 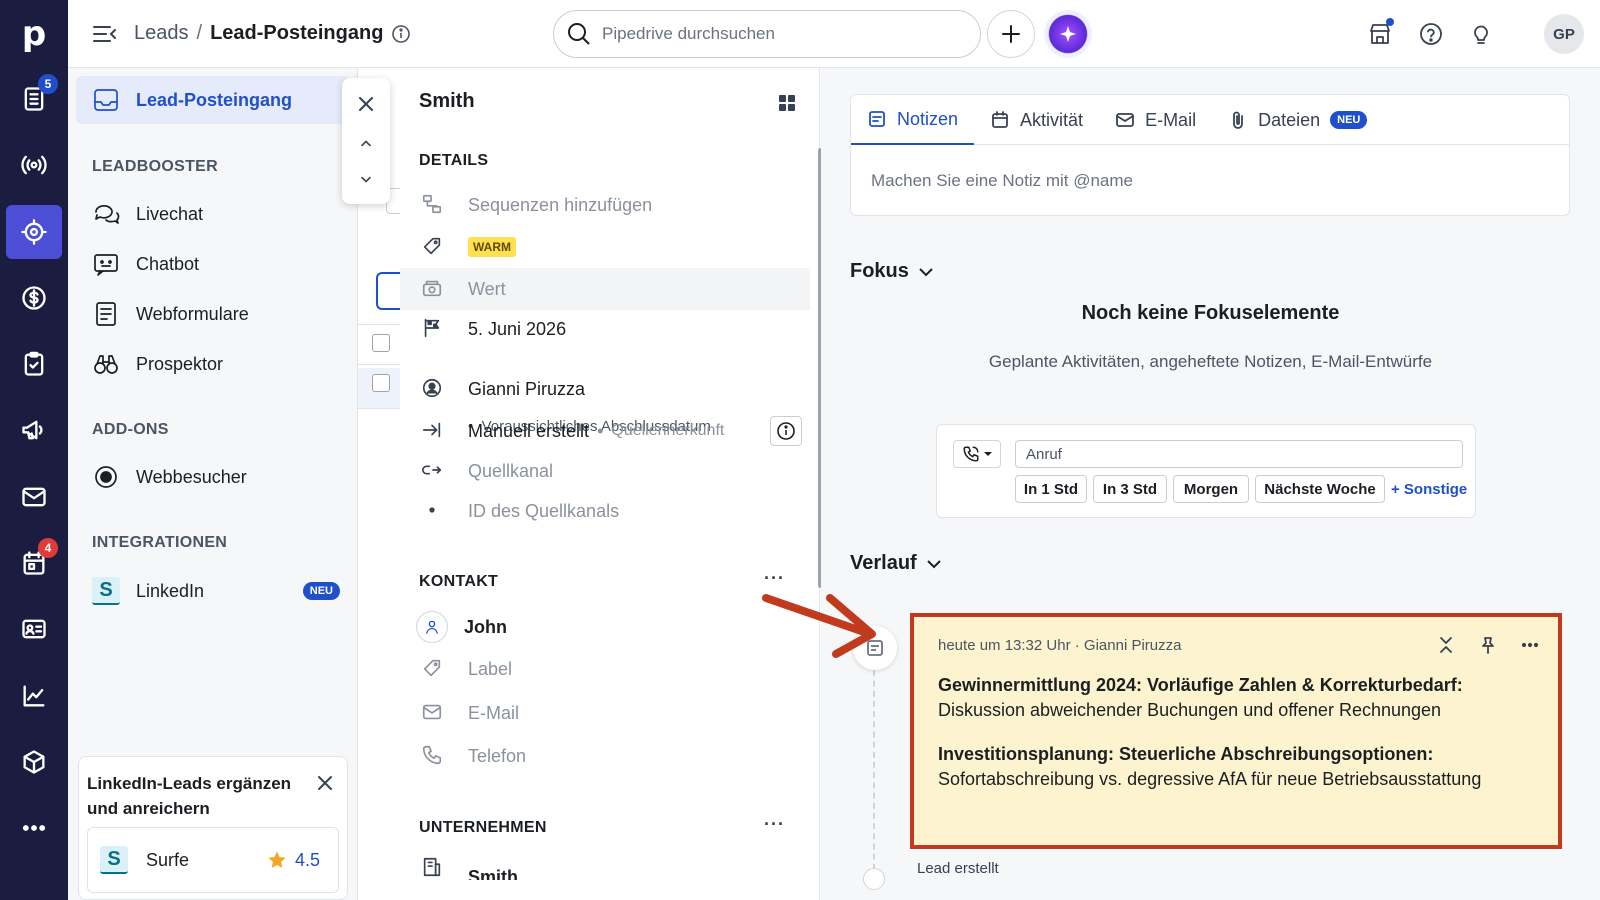 What do you see at coordinates (1564, 34) in the screenshot?
I see `user-avatar: GP` at bounding box center [1564, 34].